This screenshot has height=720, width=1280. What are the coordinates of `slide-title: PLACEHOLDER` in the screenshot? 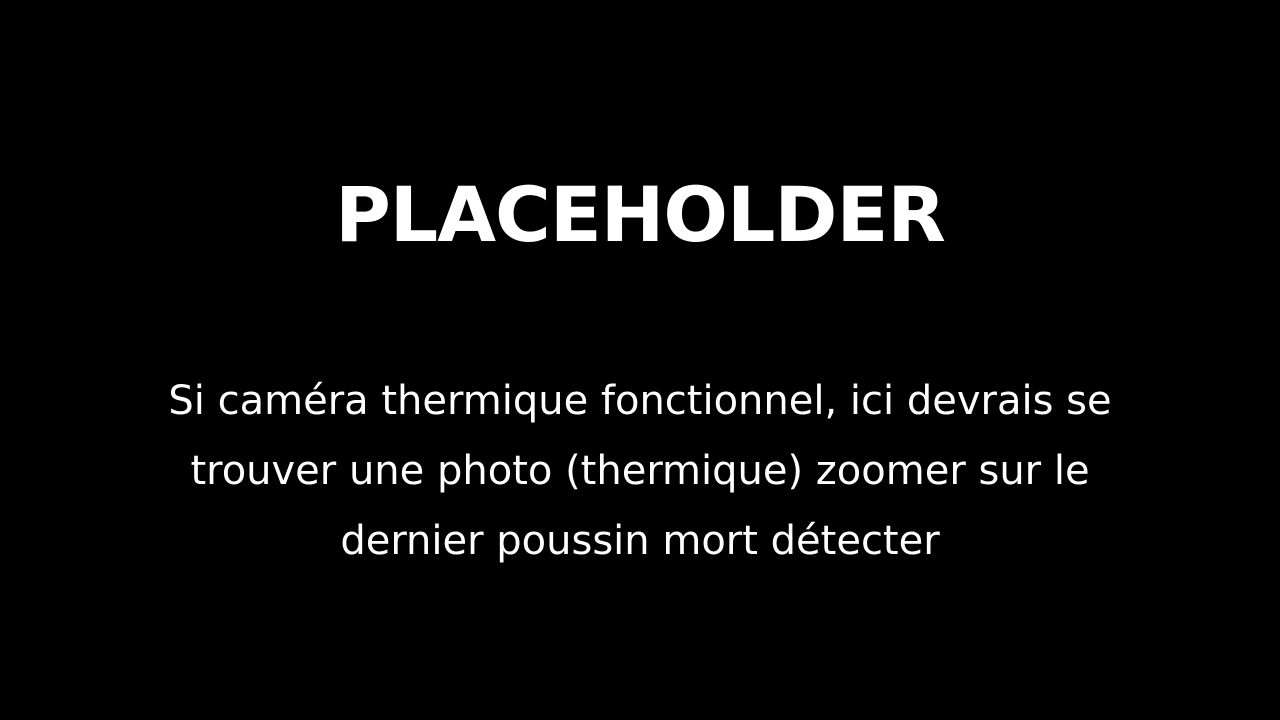 It's located at (640, 214).